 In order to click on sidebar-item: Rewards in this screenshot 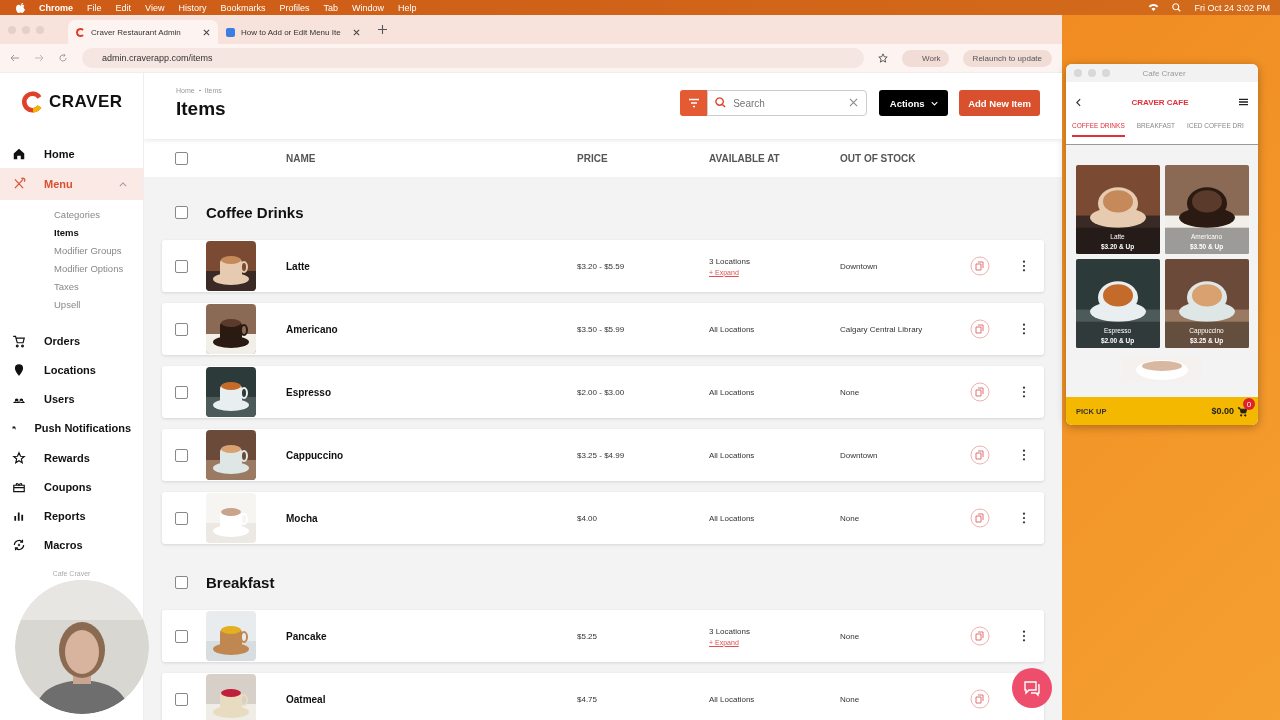, I will do `click(71, 457)`.